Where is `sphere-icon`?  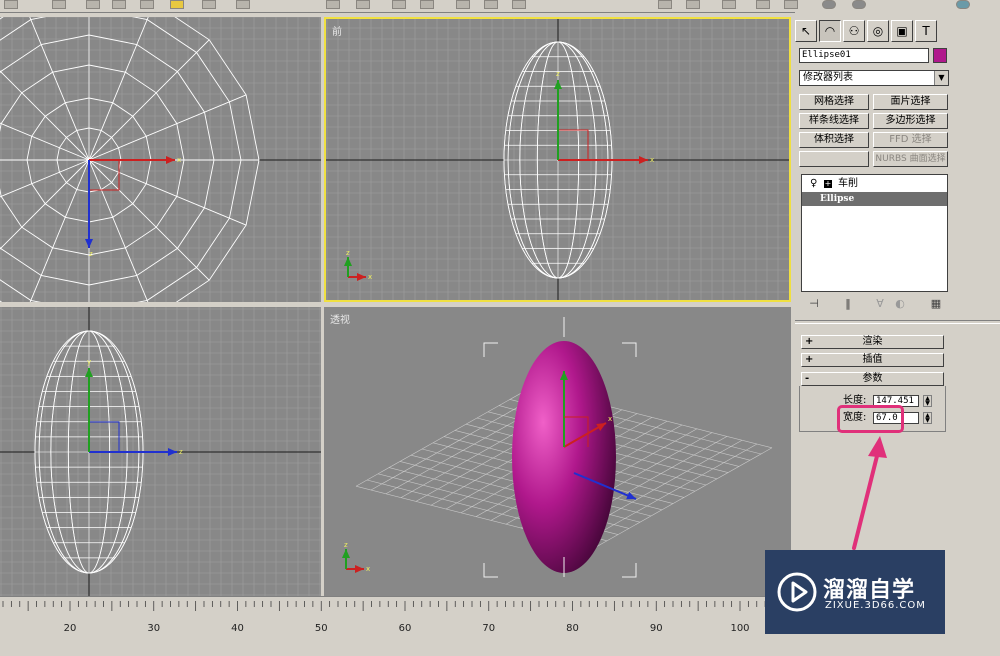
sphere-icon is located at coordinates (829, 4).